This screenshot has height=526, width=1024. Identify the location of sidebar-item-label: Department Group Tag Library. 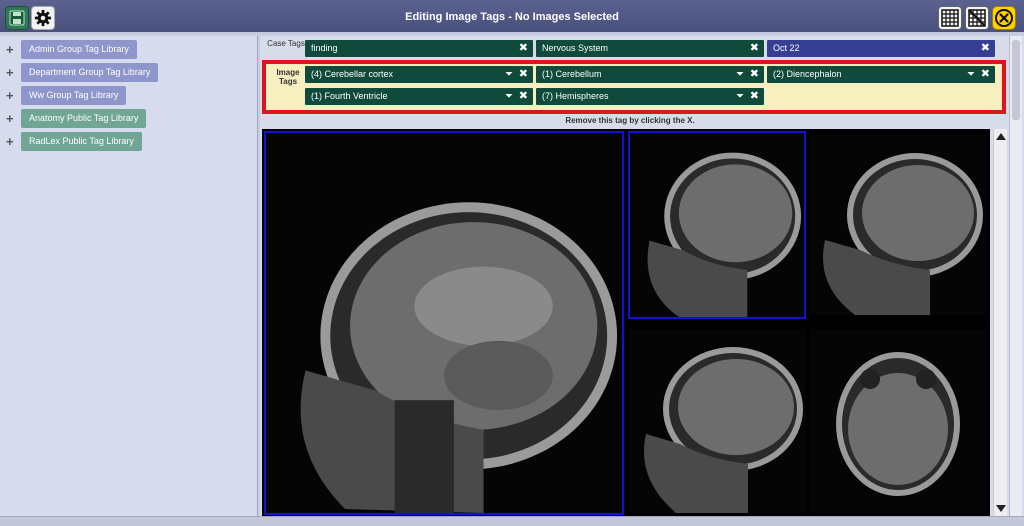
(90, 72).